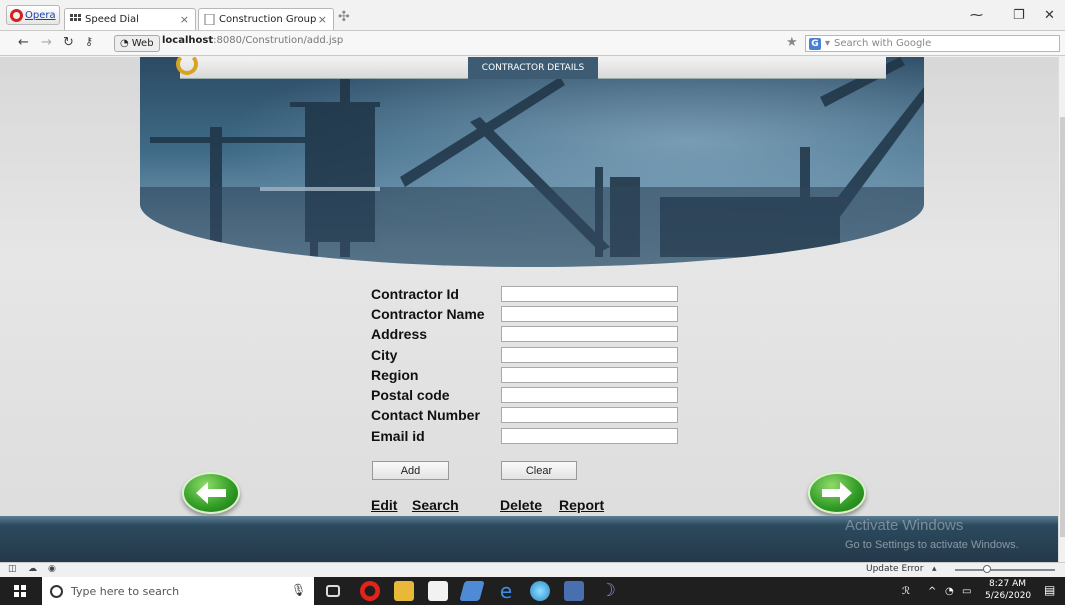  I want to click on form-row-city: City, so click(526, 355).